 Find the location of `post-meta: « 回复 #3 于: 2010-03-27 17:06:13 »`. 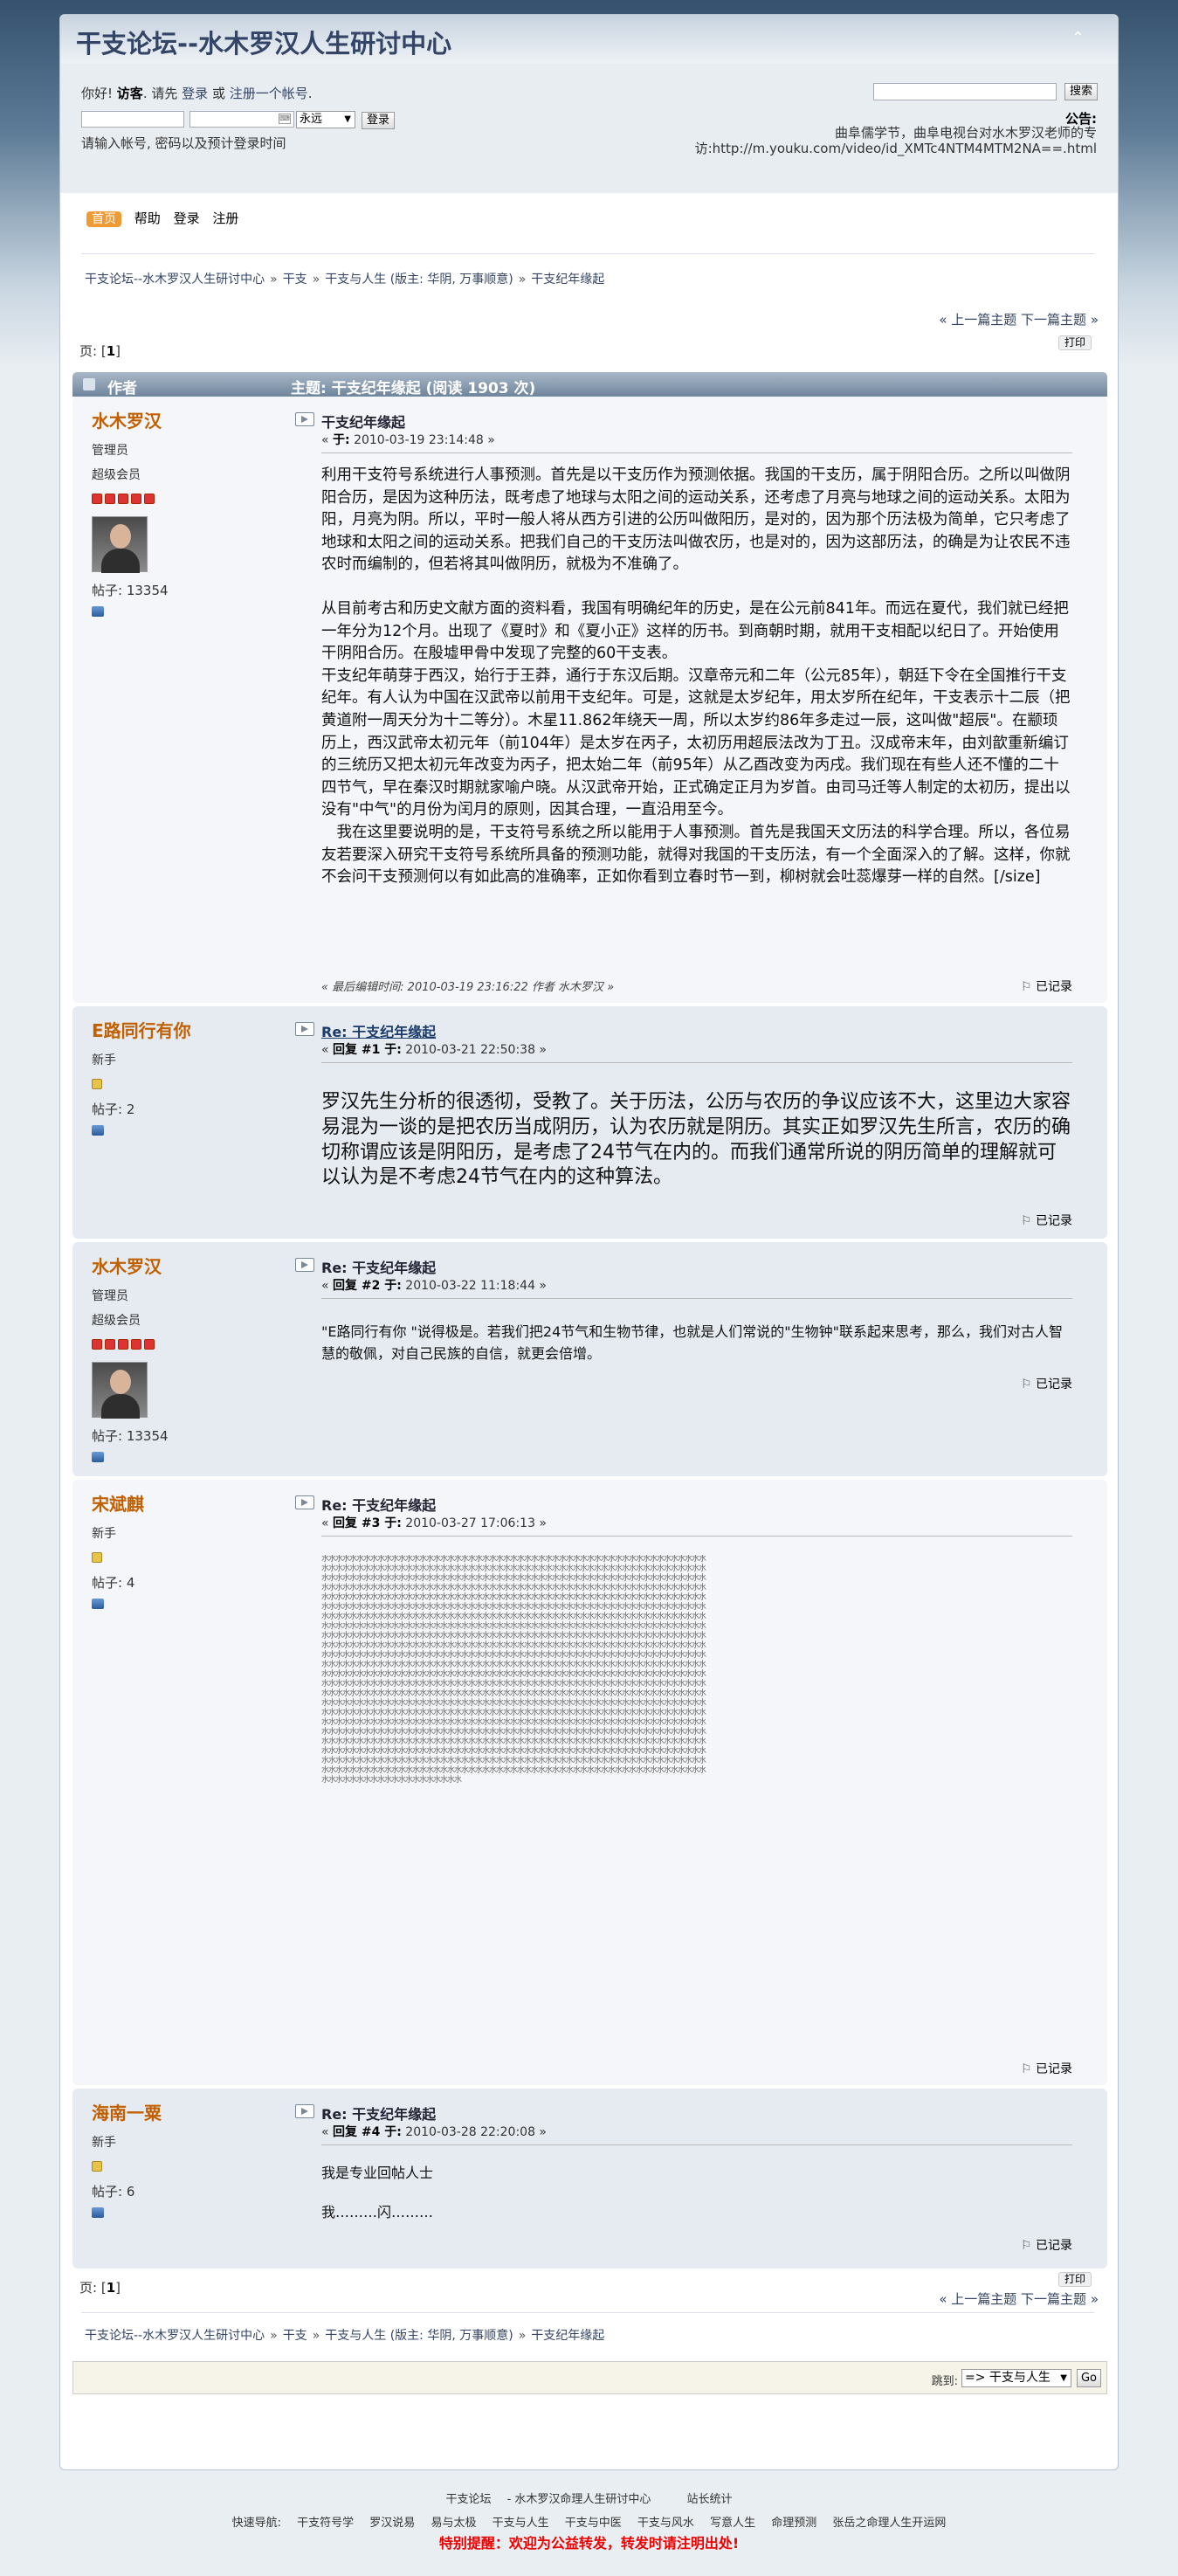

post-meta: « 回复 #3 于: 2010-03-27 17:06:13 » is located at coordinates (434, 1522).